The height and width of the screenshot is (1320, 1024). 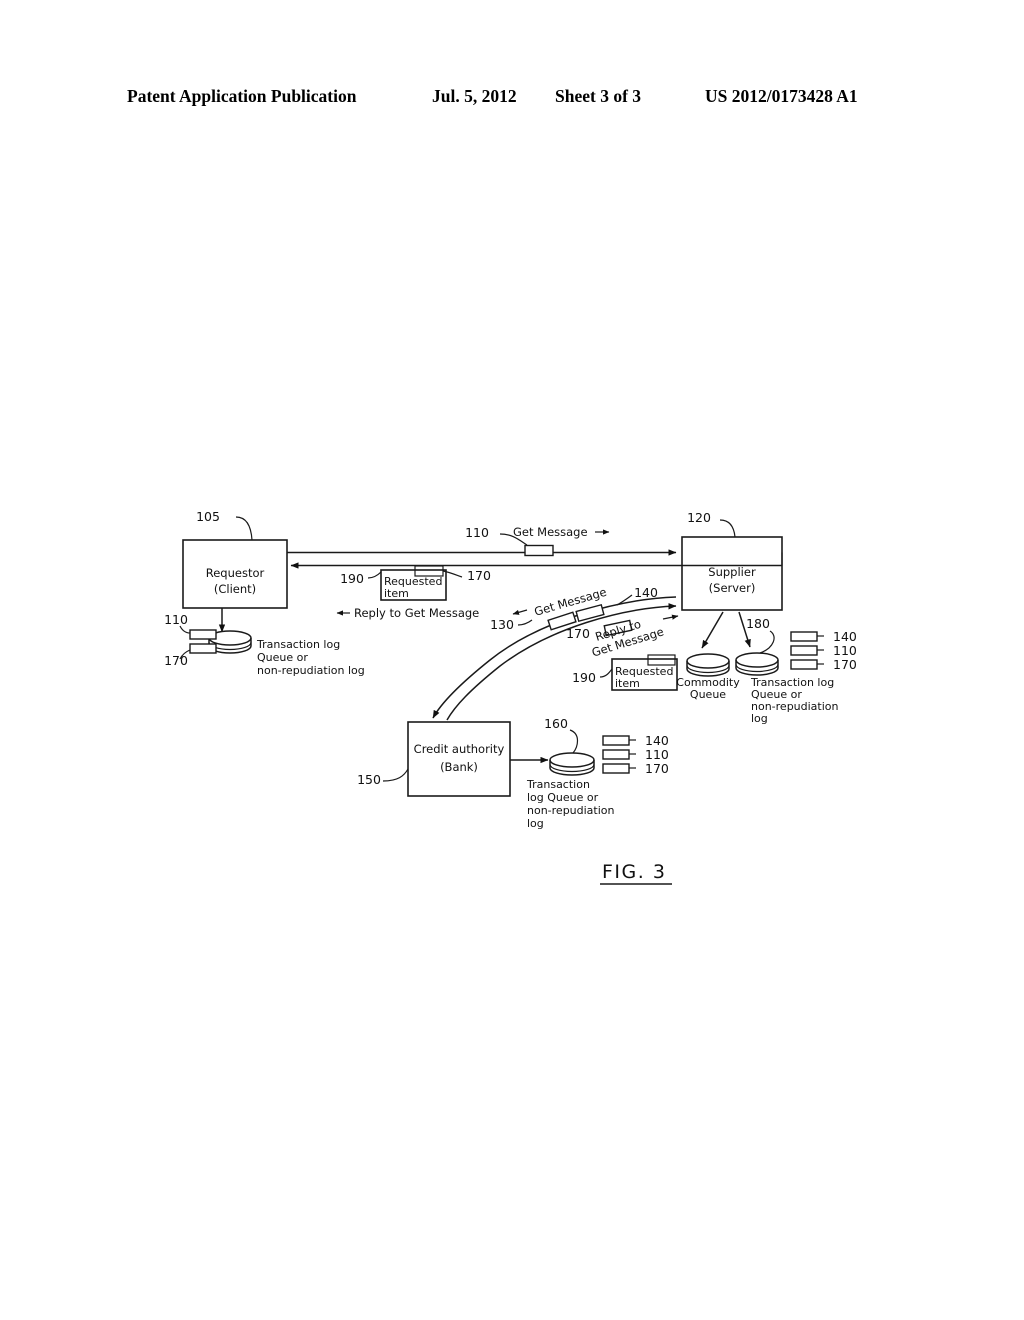 What do you see at coordinates (845, 664) in the screenshot?
I see `supplier-log-tag-170: 170` at bounding box center [845, 664].